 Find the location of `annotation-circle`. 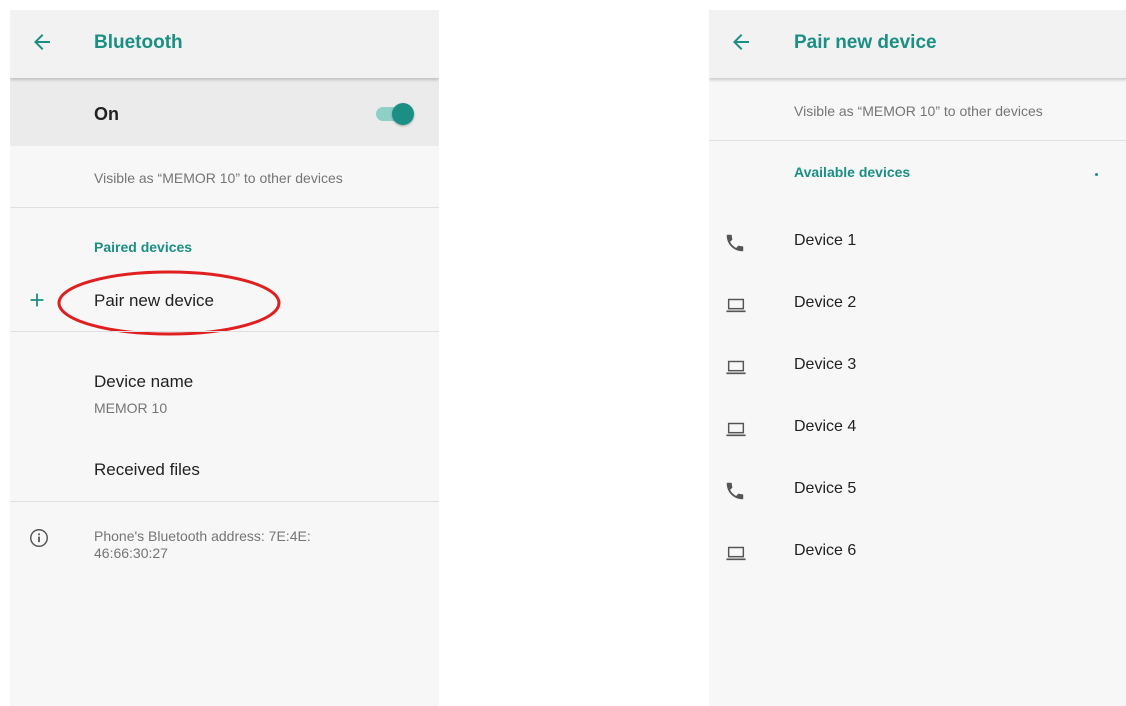

annotation-circle is located at coordinates (169, 303).